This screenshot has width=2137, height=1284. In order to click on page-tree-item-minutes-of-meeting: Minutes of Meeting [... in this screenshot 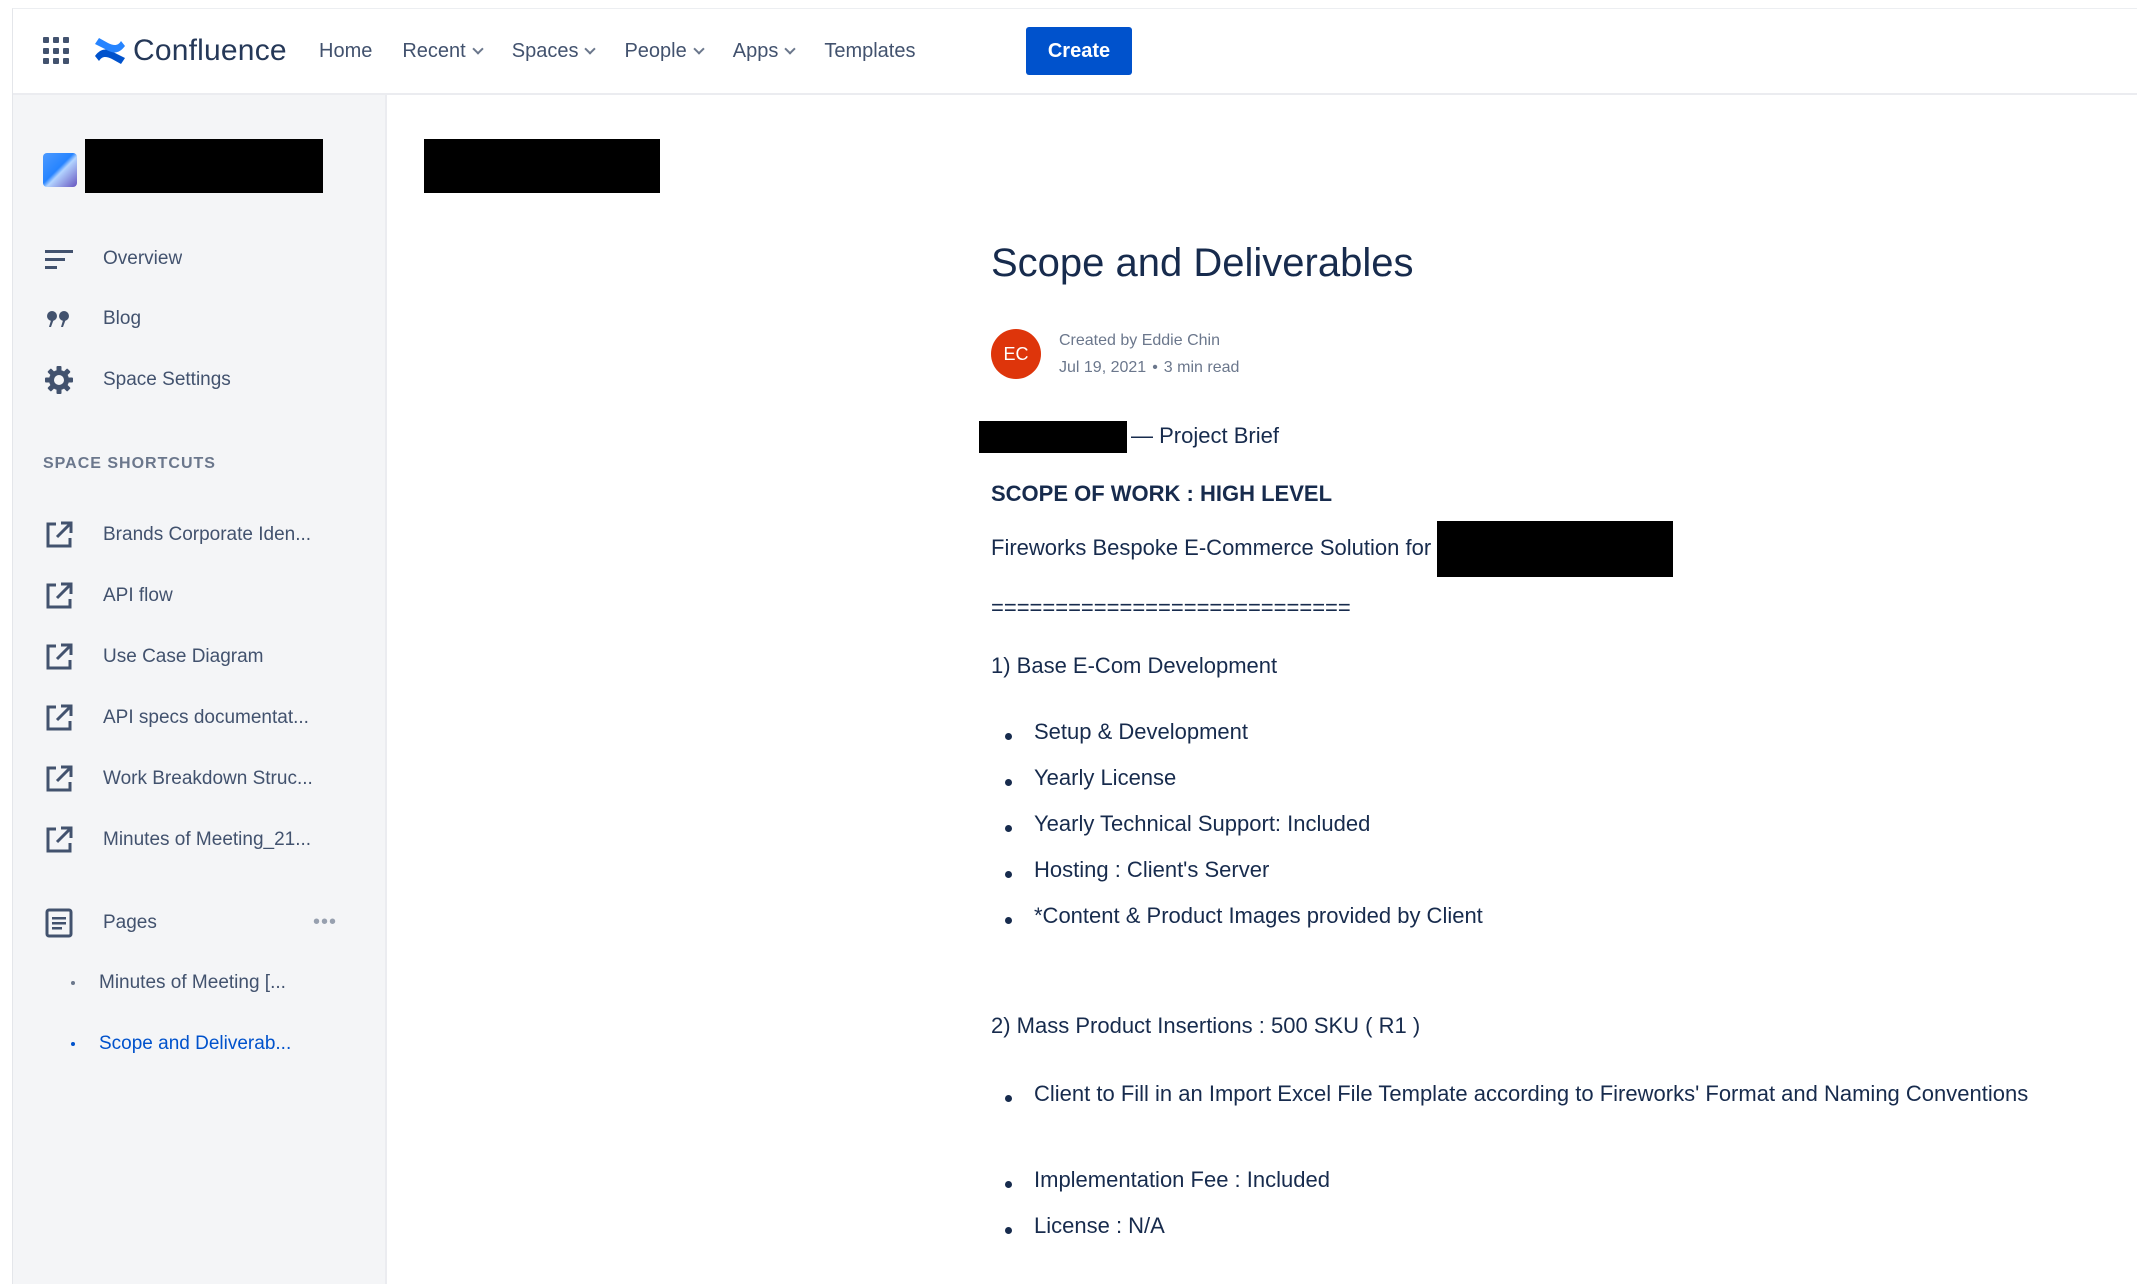, I will do `click(178, 983)`.